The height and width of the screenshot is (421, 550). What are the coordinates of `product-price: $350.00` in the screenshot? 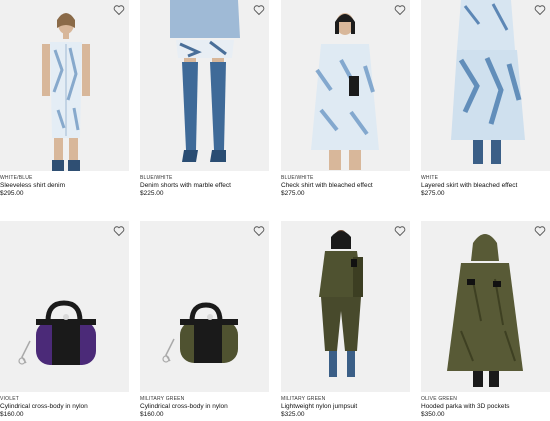 It's located at (433, 414).